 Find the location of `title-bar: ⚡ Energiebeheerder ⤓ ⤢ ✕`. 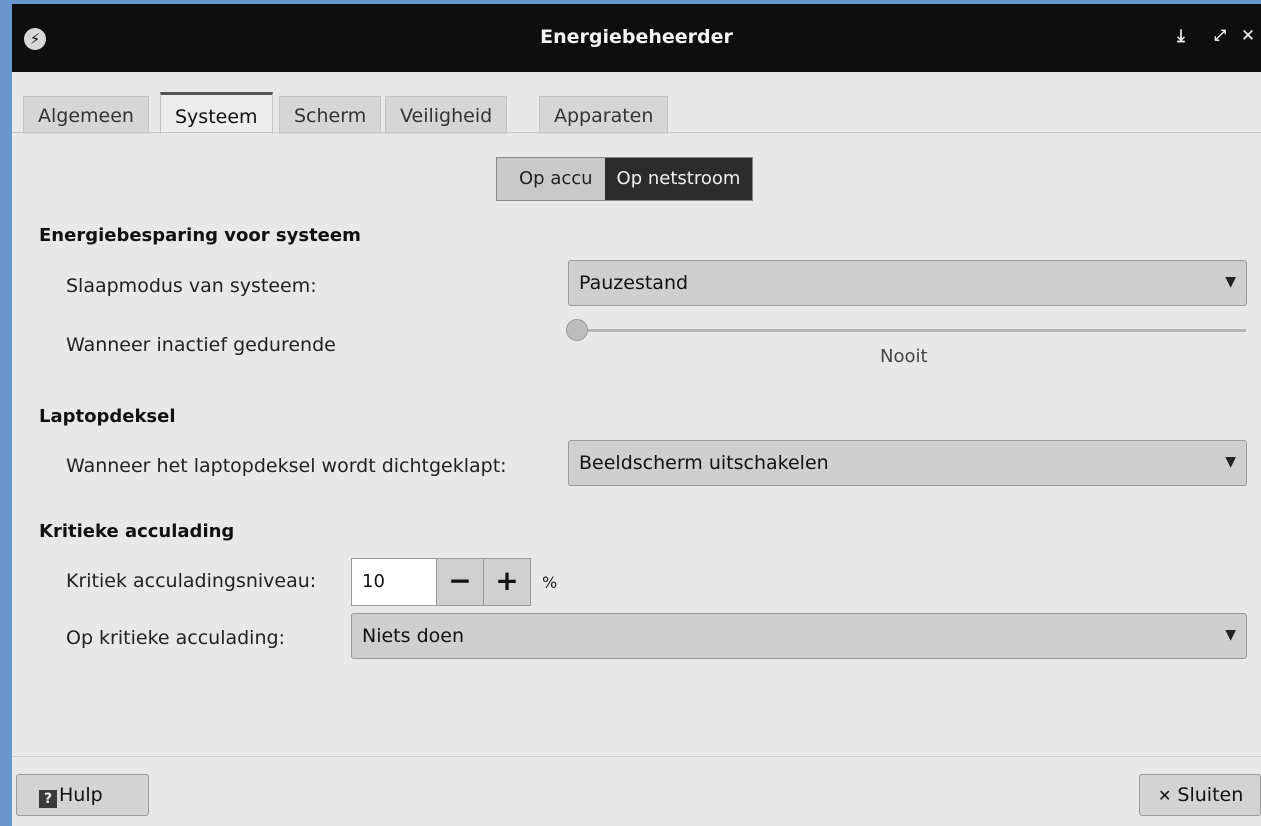

title-bar: ⚡ Energiebeheerder ⤓ ⤢ ✕ is located at coordinates (636, 38).